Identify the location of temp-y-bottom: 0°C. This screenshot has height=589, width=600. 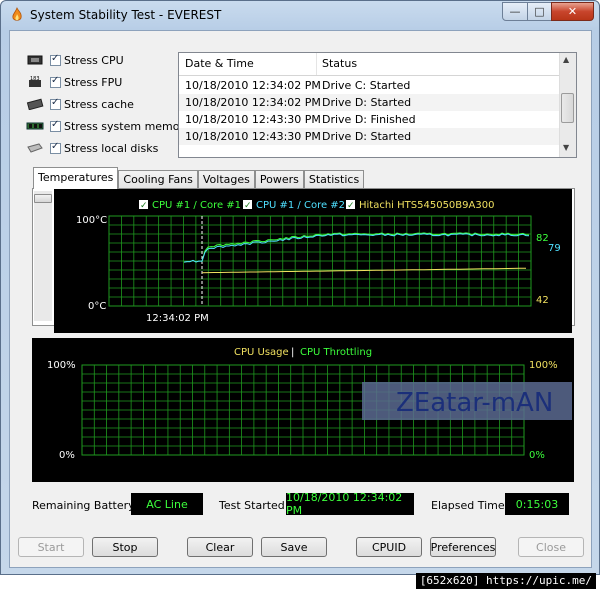
(97, 306).